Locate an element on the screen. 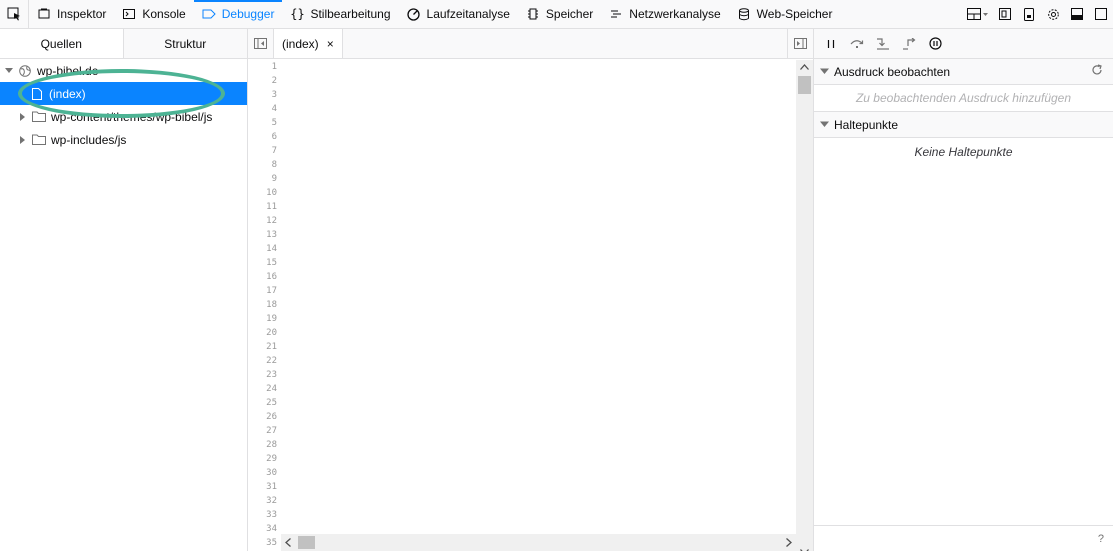 The image size is (1113, 551). element-picker-button is located at coordinates (14, 14).